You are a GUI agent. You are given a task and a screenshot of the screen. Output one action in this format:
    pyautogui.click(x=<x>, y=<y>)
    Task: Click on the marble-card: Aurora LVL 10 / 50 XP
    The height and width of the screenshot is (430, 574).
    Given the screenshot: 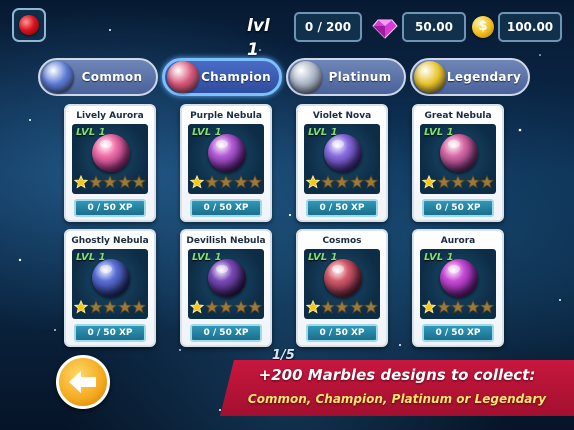 What is the action you would take?
    pyautogui.click(x=458, y=288)
    